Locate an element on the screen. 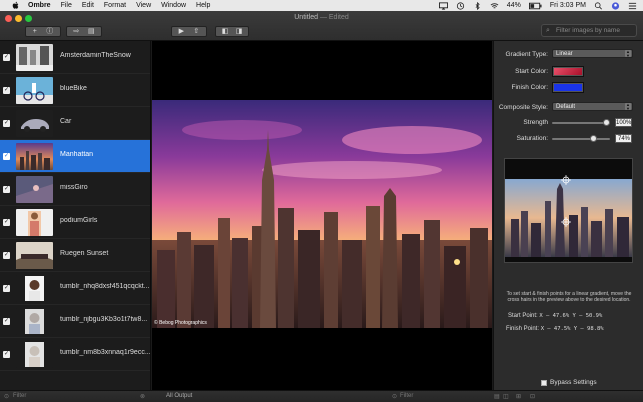 This screenshot has height=402, width=643. menu-app-name: Ombre is located at coordinates (39, 5).